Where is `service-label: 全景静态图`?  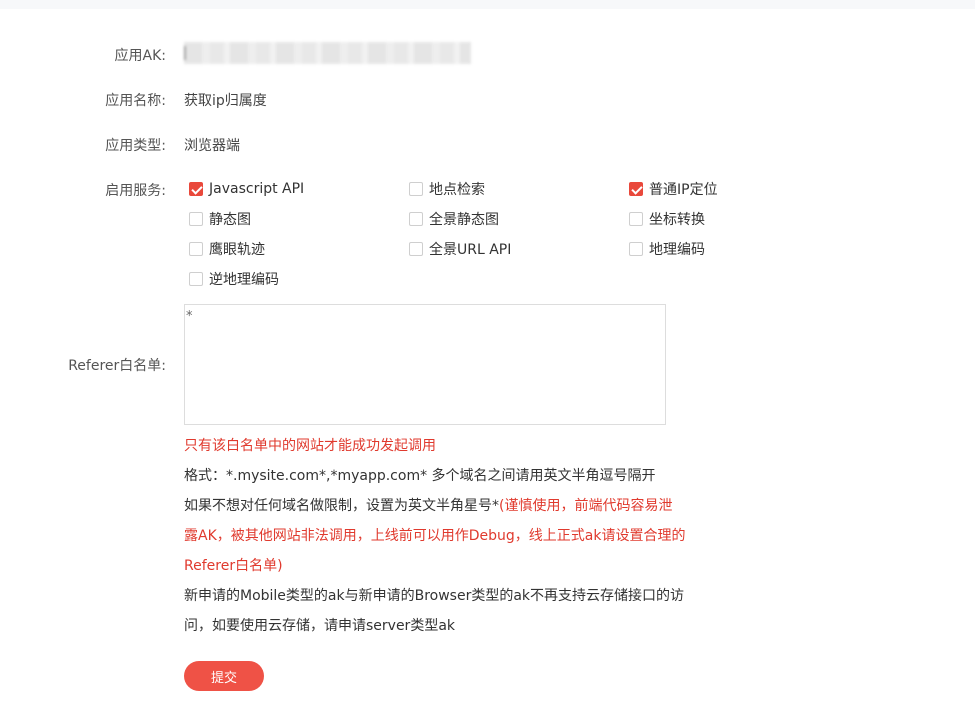
service-label: 全景静态图 is located at coordinates (464, 220).